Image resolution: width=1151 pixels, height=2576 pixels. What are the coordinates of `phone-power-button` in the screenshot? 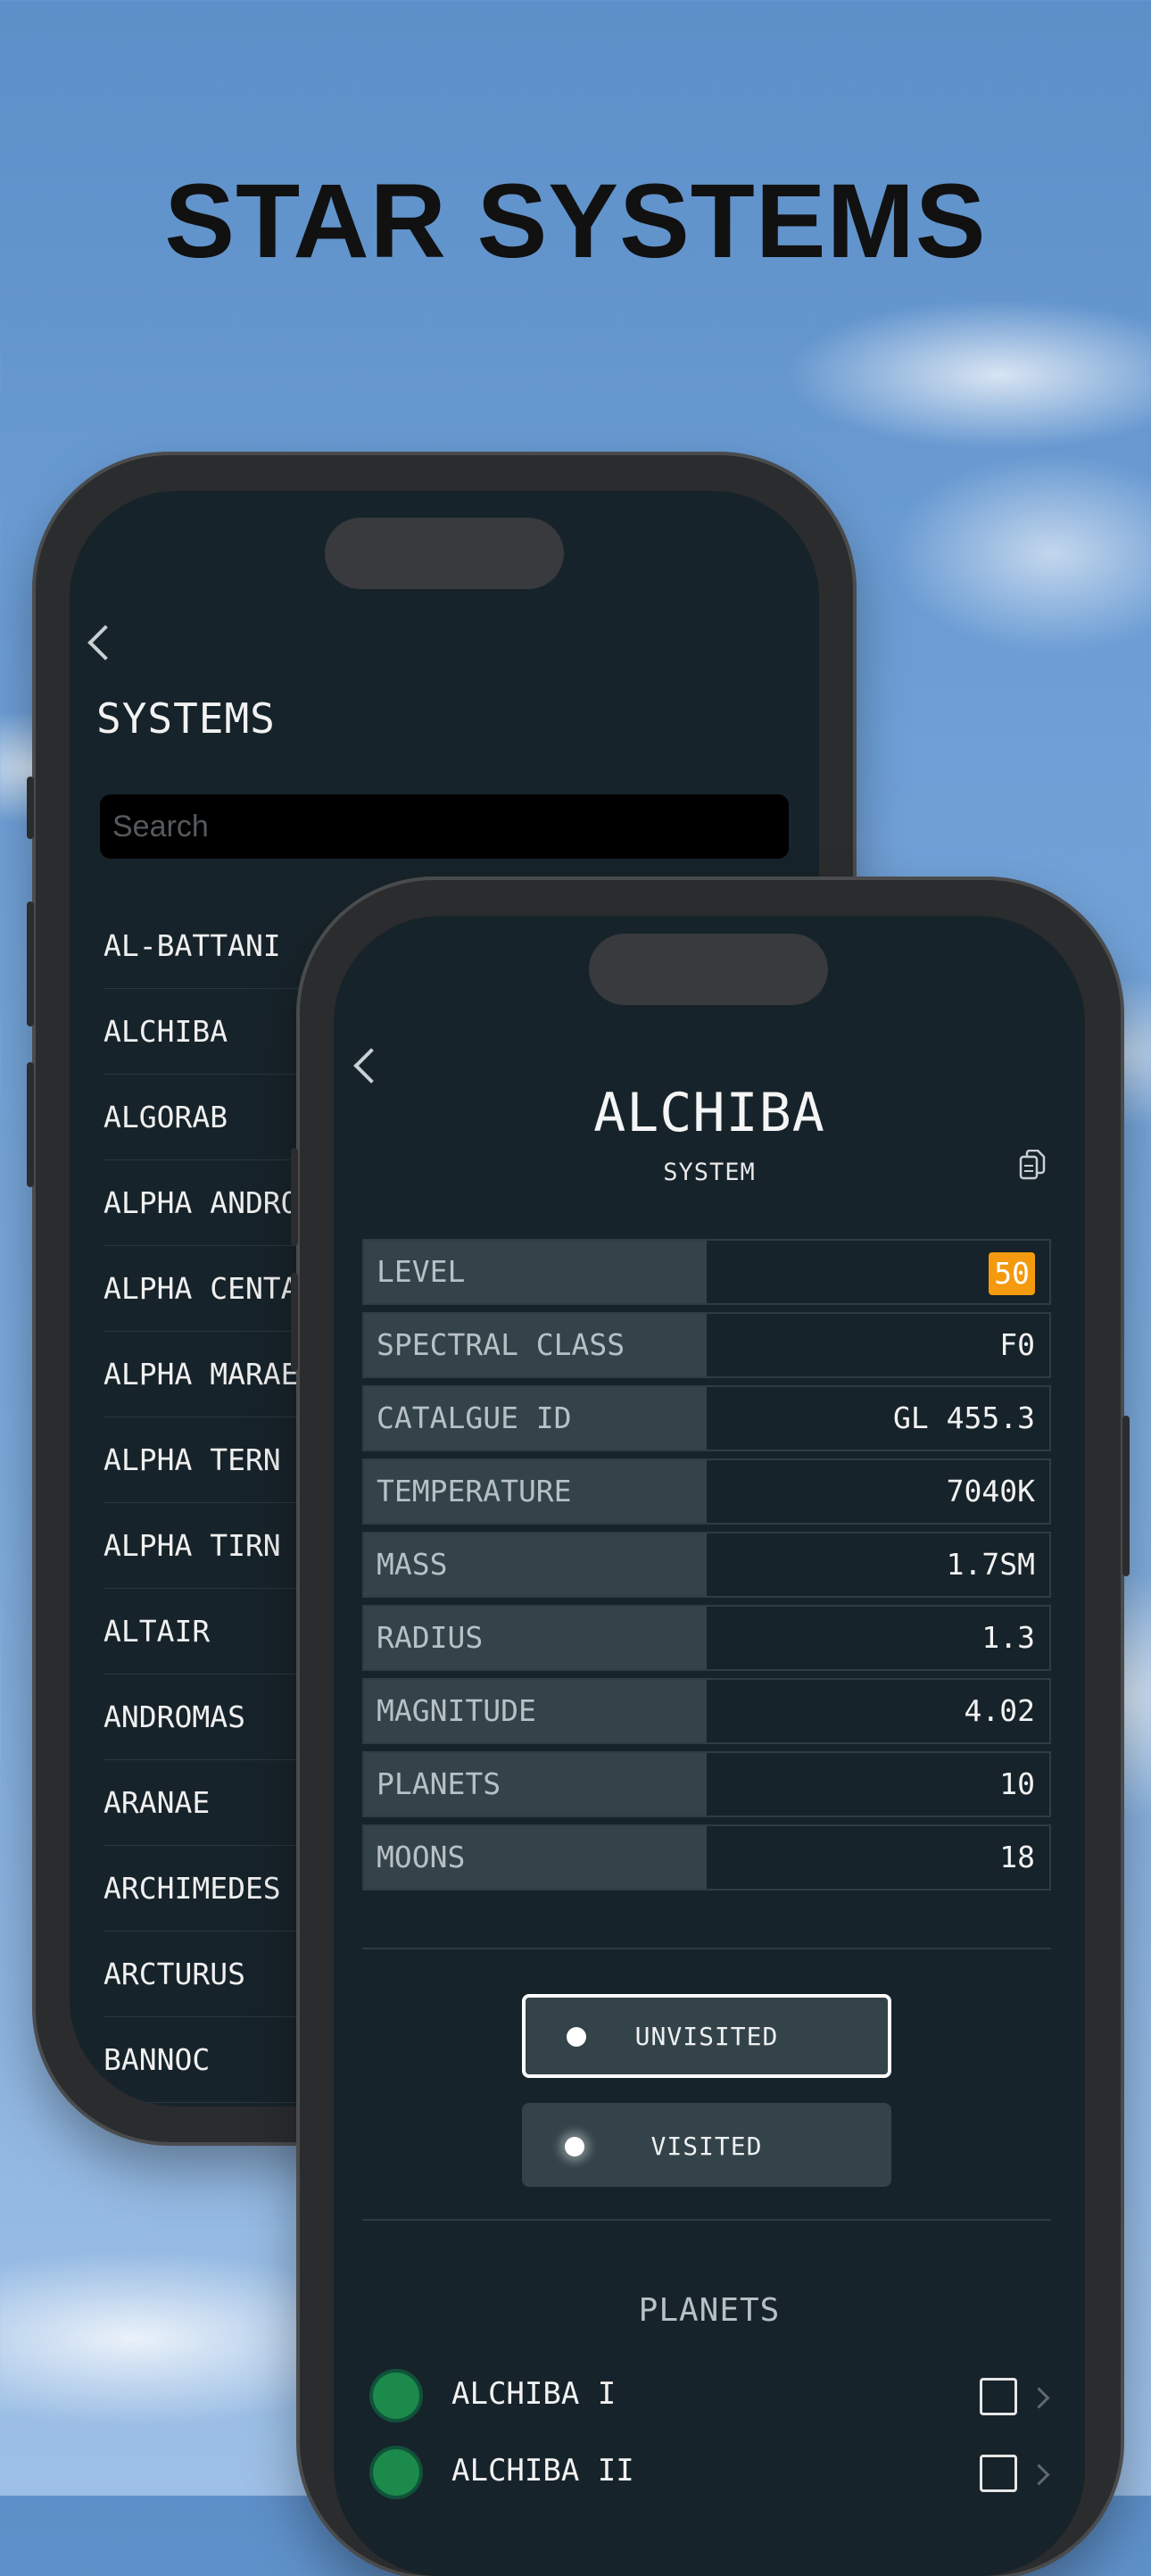 It's located at (1126, 1496).